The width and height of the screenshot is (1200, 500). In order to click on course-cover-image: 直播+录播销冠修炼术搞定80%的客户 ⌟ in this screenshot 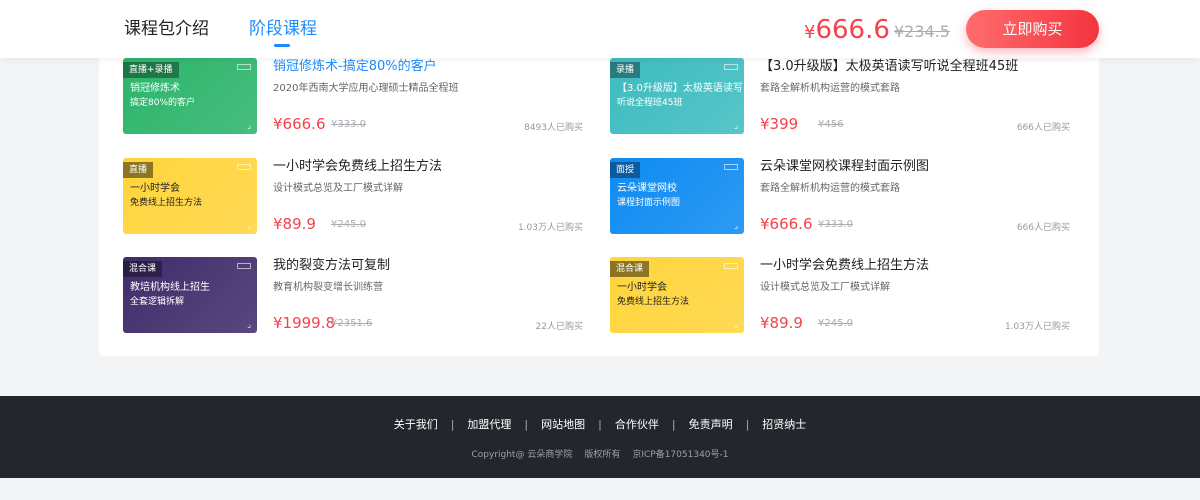, I will do `click(190, 96)`.